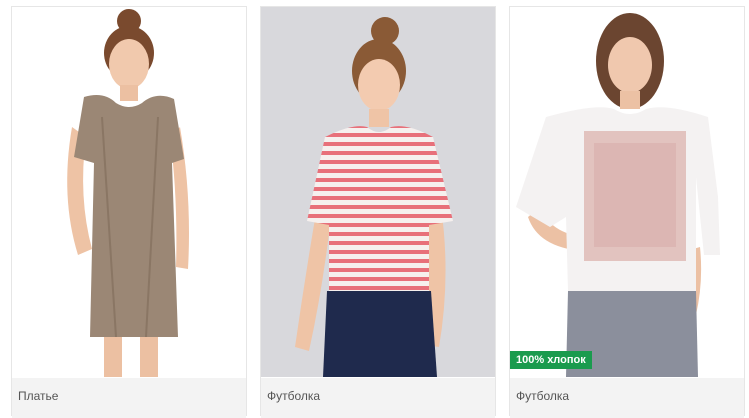 This screenshot has height=418, width=749. Describe the element at coordinates (38, 396) in the screenshot. I see `product-title: Платье` at that location.